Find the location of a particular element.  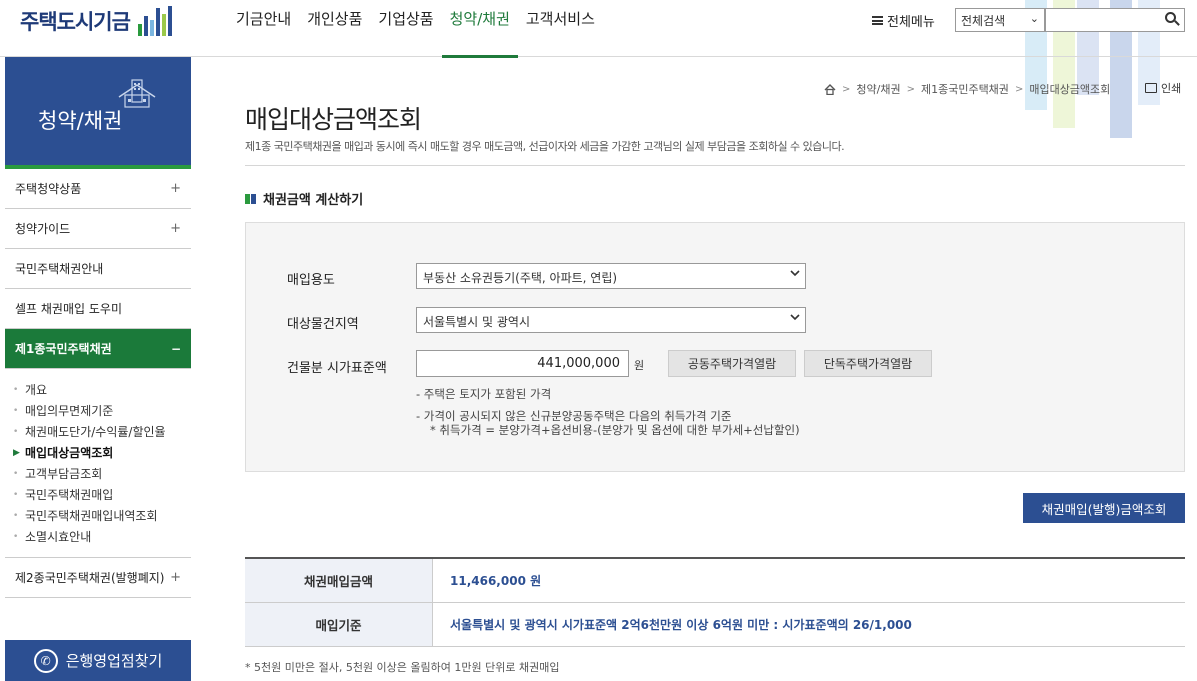

submenu-item-purchase-history: • 국민주택채권매입내역조회 is located at coordinates (102, 515).